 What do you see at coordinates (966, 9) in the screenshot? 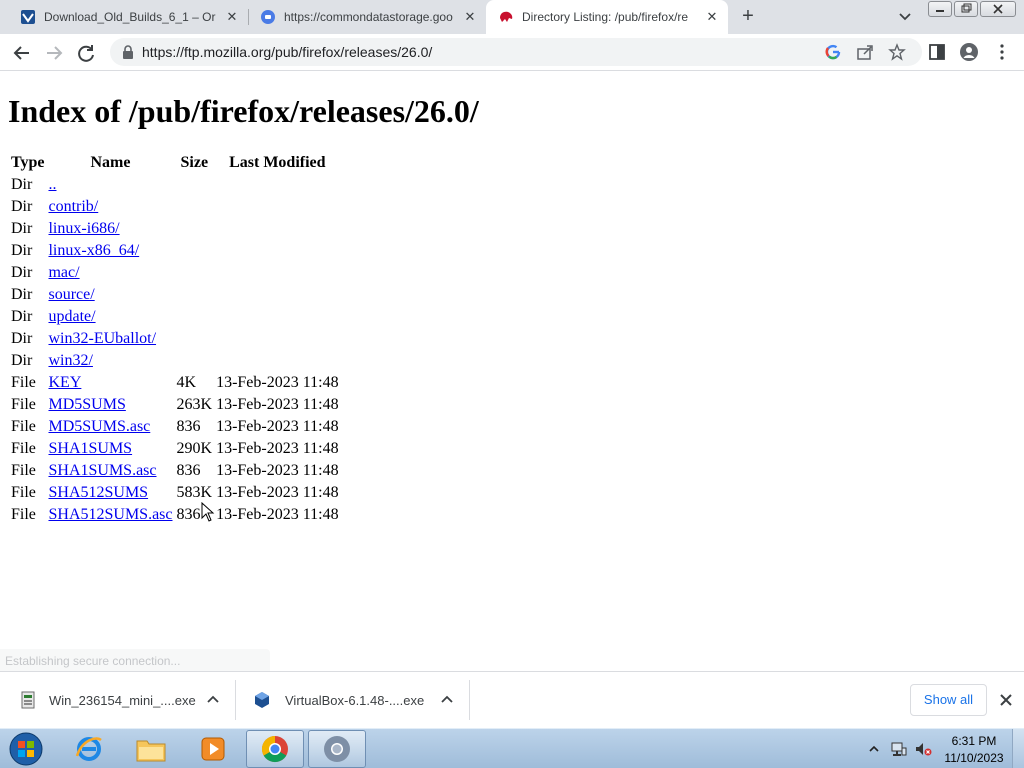
I see `restore-window-button` at bounding box center [966, 9].